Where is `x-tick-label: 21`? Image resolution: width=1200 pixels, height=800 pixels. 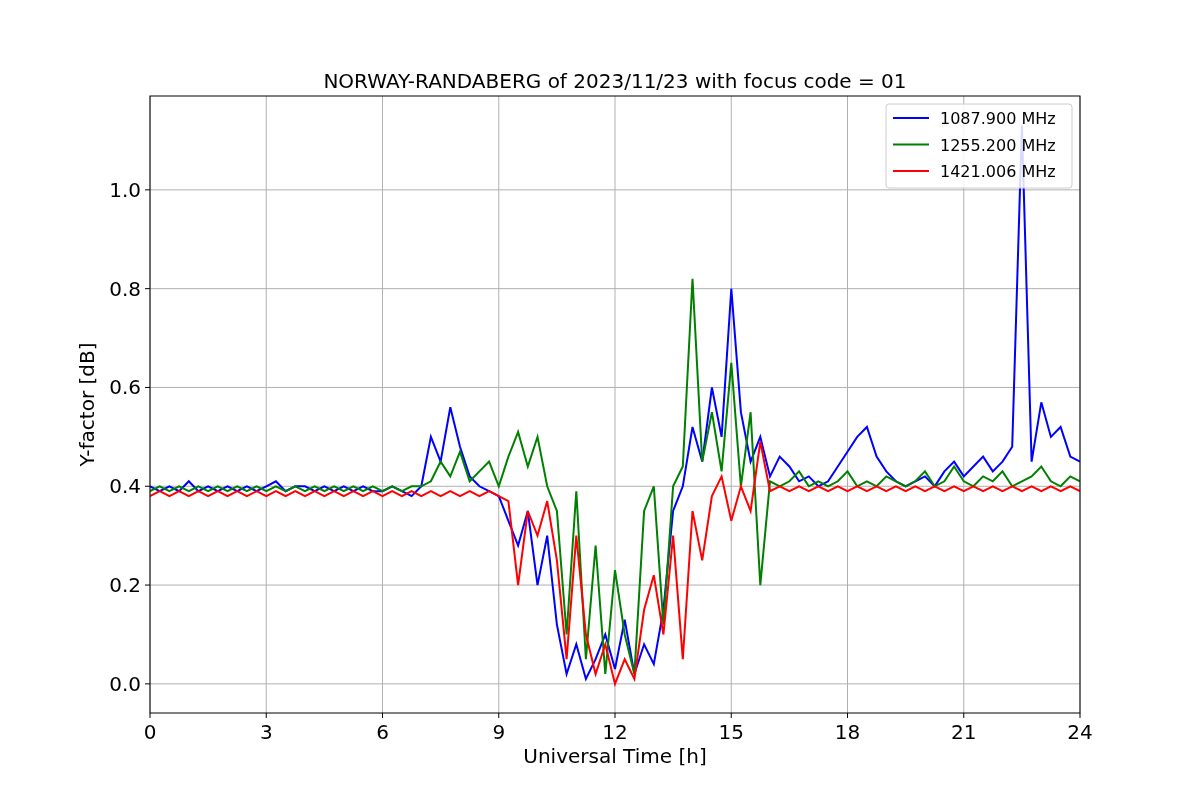 x-tick-label: 21 is located at coordinates (964, 732).